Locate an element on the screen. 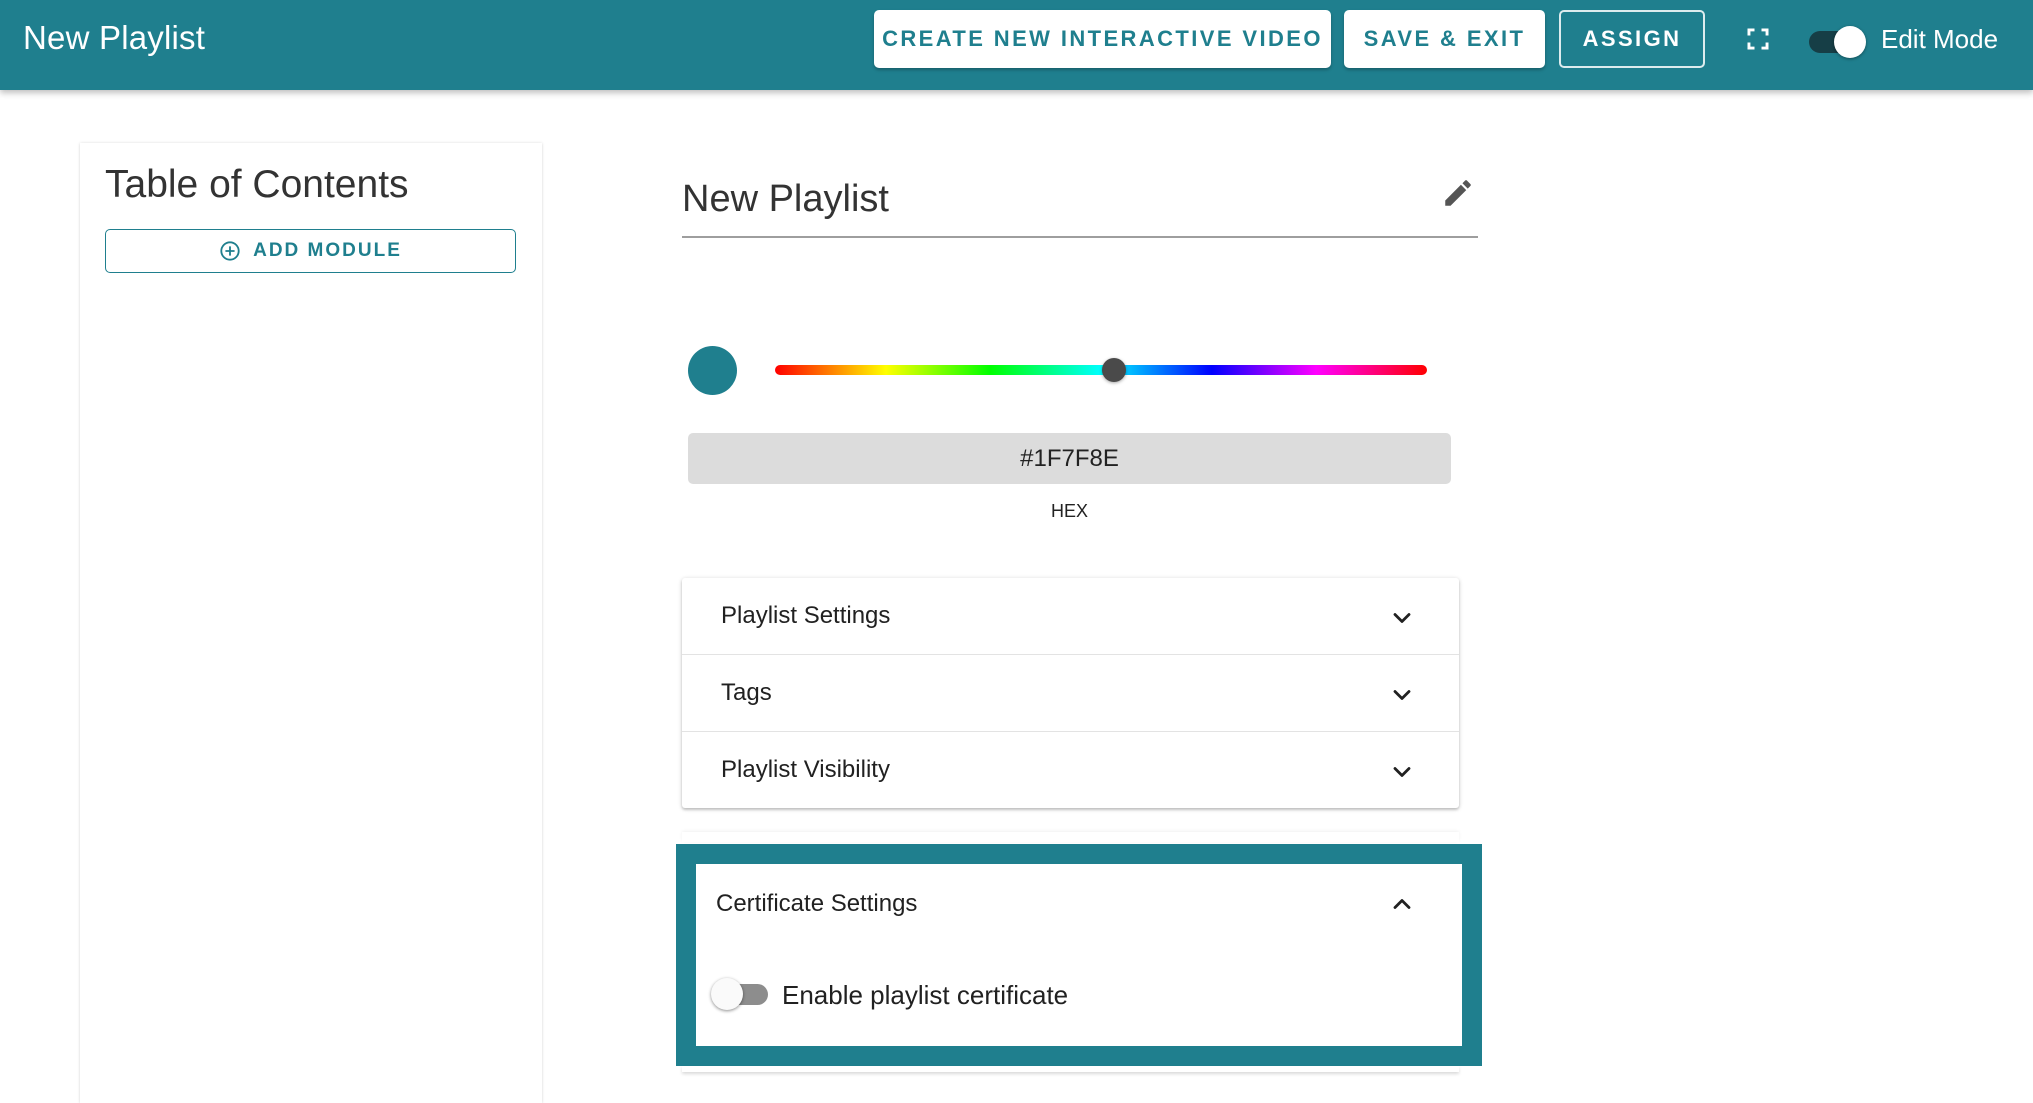 The height and width of the screenshot is (1103, 2033). create-interactive-video-button: CREATE NEW INTERACTIVE VIDEO is located at coordinates (1102, 39).